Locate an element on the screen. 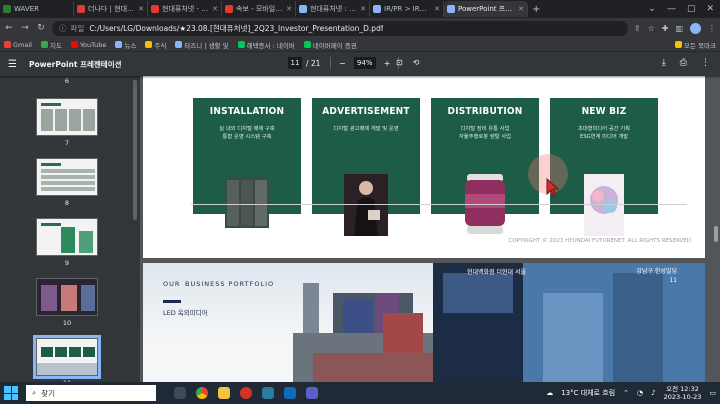 This screenshot has width=720, height=404. browser-tab: 더나다 | 현대퓨처넷 - YouTube✕ is located at coordinates (111, 9).